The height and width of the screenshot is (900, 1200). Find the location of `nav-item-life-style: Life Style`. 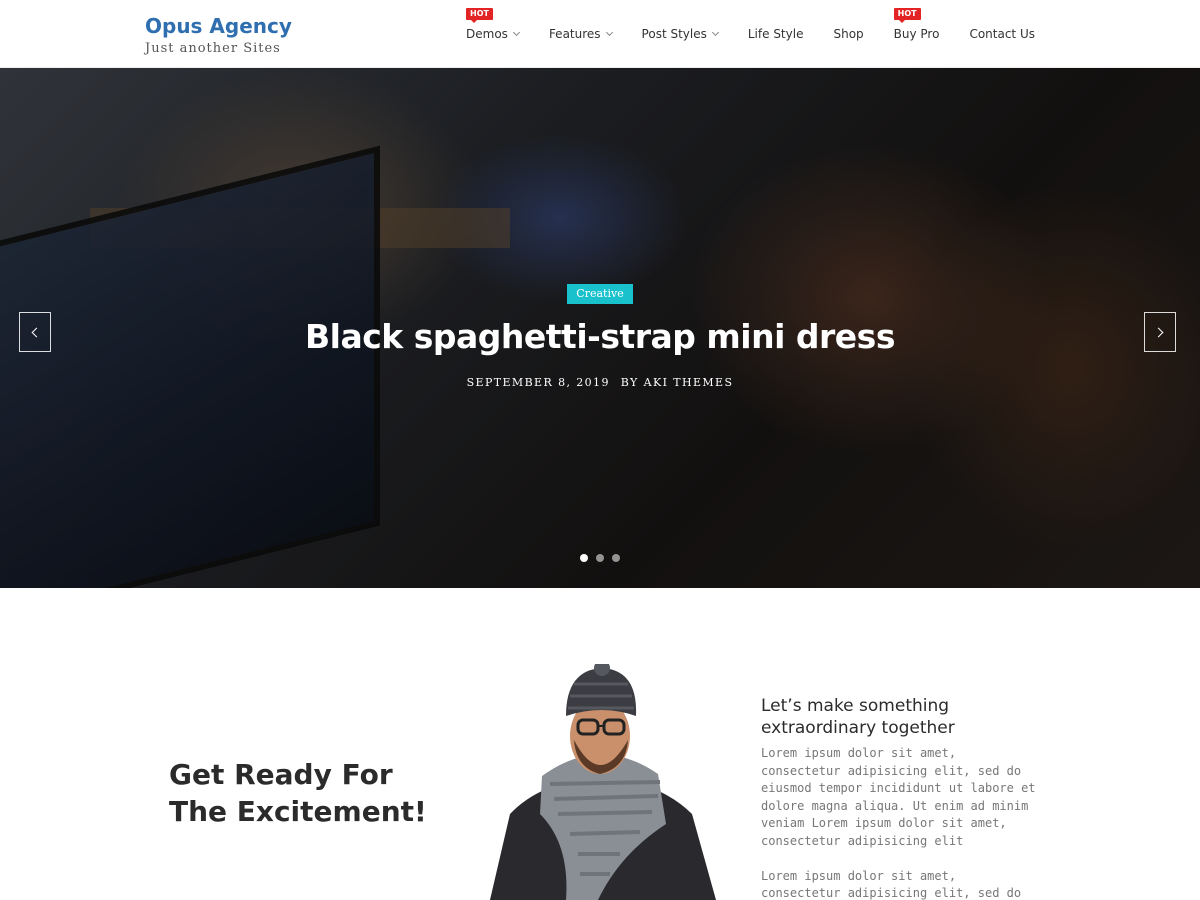

nav-item-life-style: Life Style is located at coordinates (776, 34).